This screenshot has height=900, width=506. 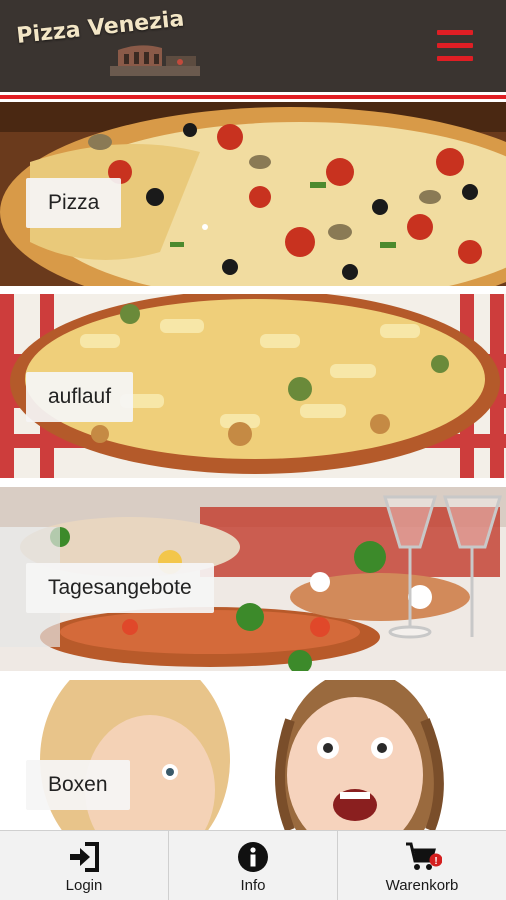 What do you see at coordinates (109, 43) in the screenshot?
I see `logo: Pizza Venezia` at bounding box center [109, 43].